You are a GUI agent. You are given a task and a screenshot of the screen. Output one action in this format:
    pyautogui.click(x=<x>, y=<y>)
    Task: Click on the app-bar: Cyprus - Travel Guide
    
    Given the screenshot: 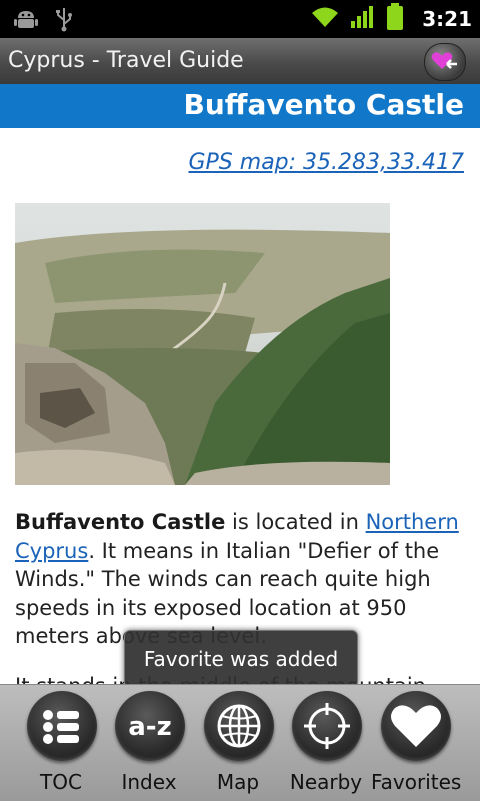 What is the action you would take?
    pyautogui.click(x=240, y=61)
    